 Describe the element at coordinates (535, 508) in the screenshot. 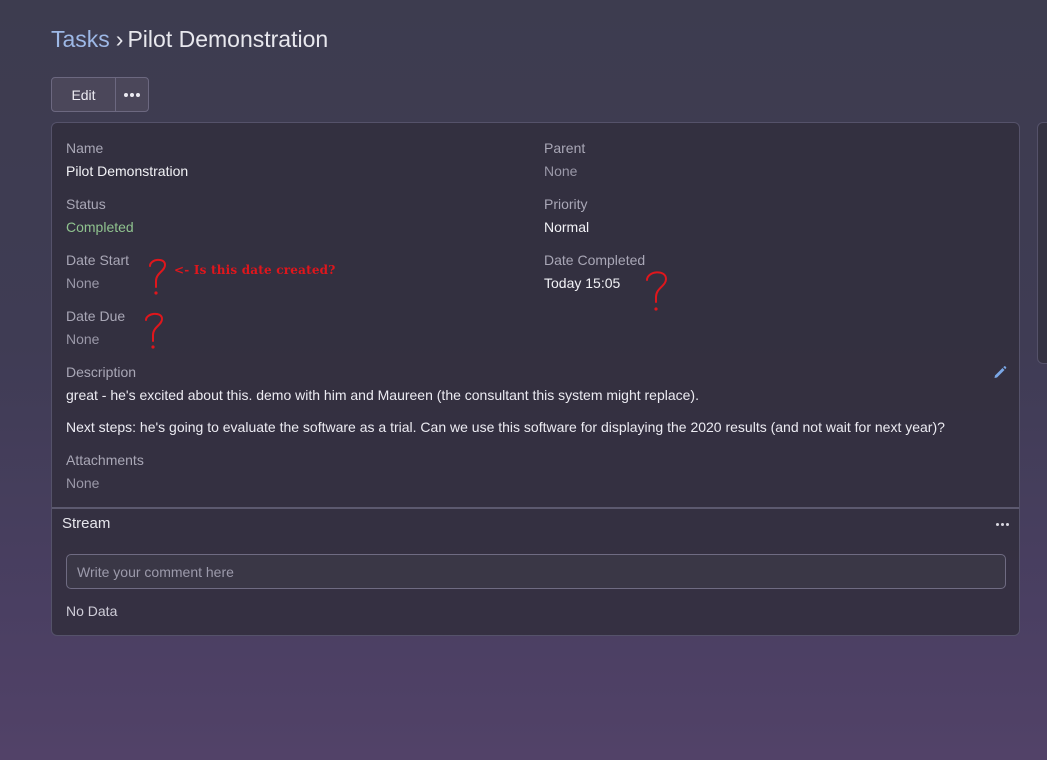

I see `section-divider` at that location.